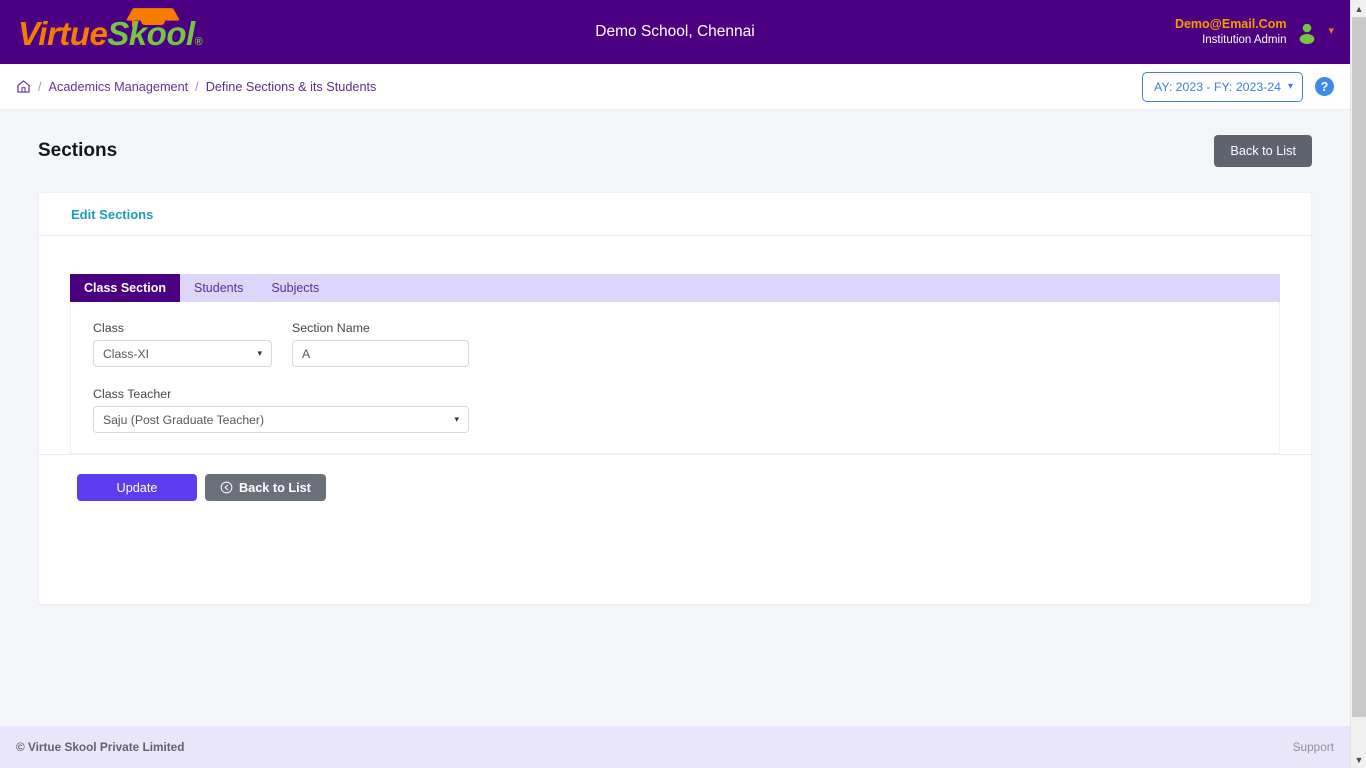 This screenshot has height=768, width=1366. What do you see at coordinates (675, 477) in the screenshot?
I see `card-footer-actions: Update Back to List` at bounding box center [675, 477].